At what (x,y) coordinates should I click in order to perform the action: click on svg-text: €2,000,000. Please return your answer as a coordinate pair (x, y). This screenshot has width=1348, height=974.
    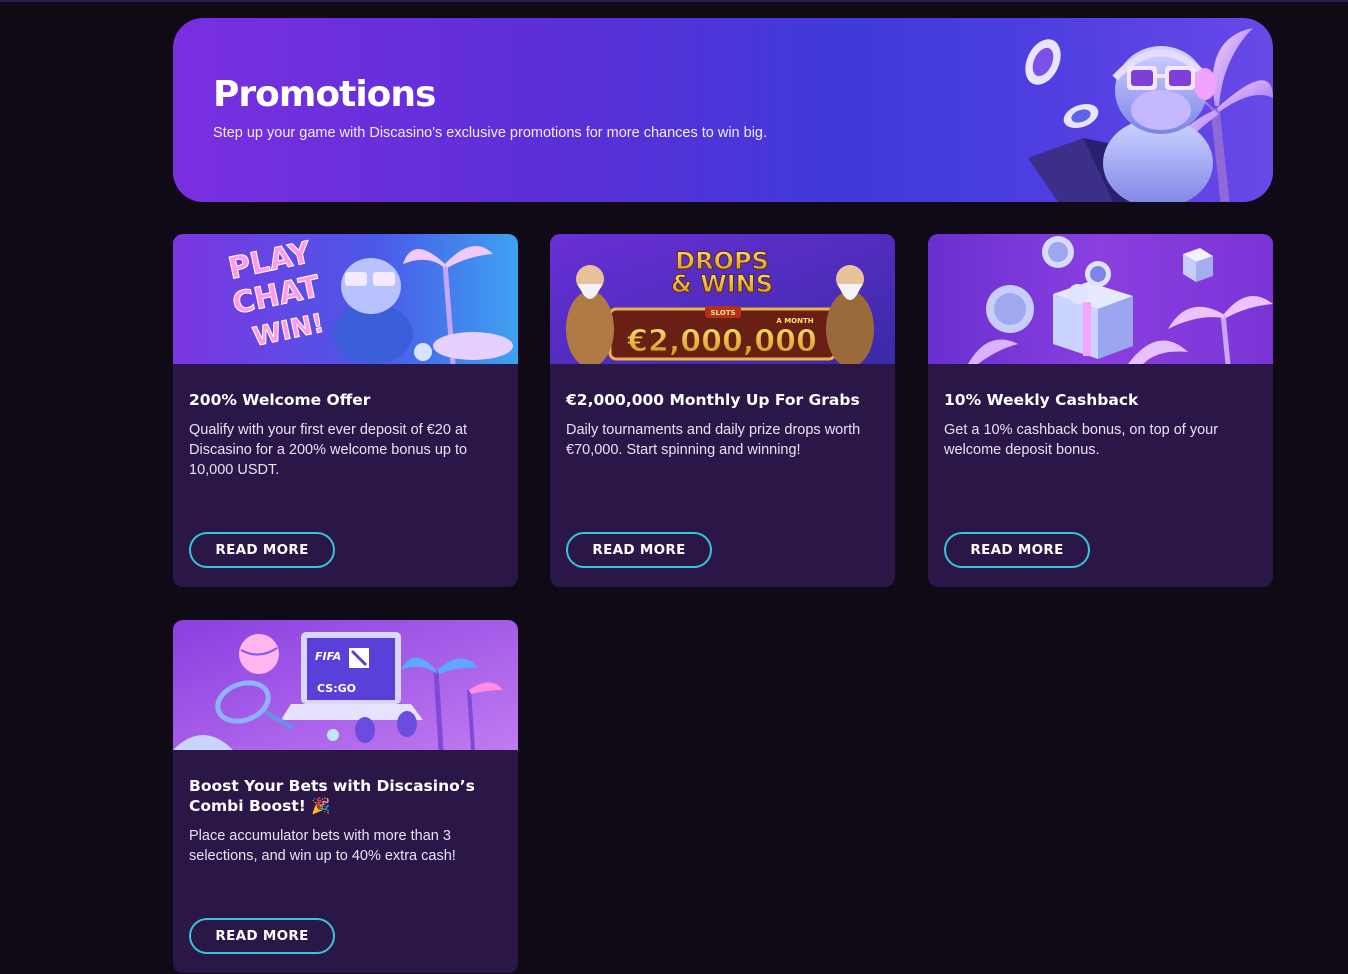
    Looking at the image, I should click on (721, 341).